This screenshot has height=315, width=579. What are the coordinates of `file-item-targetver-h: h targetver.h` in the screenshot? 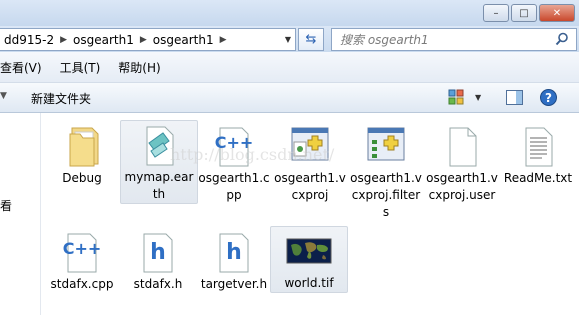 It's located at (234, 260).